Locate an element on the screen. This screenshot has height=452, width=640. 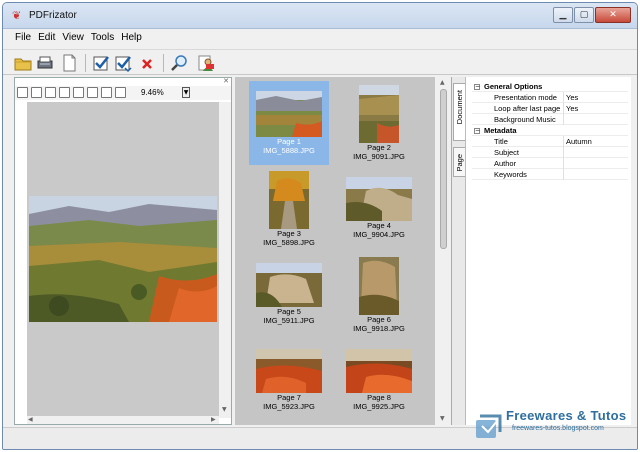
thumbnail-file-label: IMG_9918.JPG is located at coordinates (379, 328).